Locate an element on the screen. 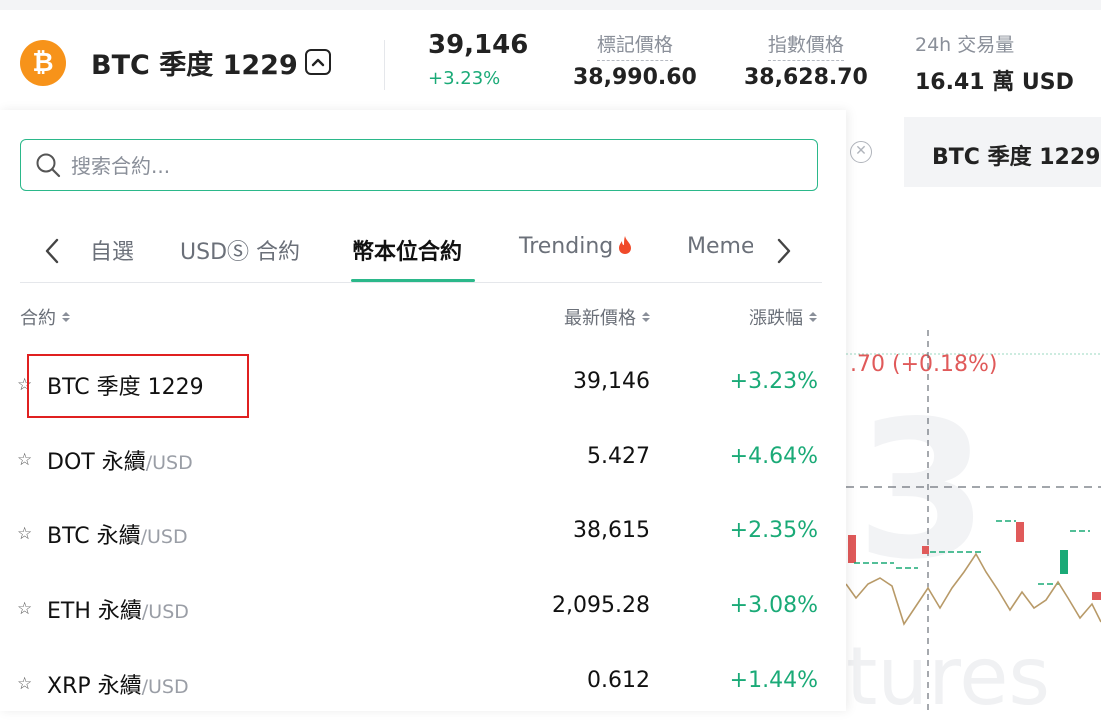 The height and width of the screenshot is (720, 1101). tab-coin-margined: 幣本位合約 is located at coordinates (407, 250).